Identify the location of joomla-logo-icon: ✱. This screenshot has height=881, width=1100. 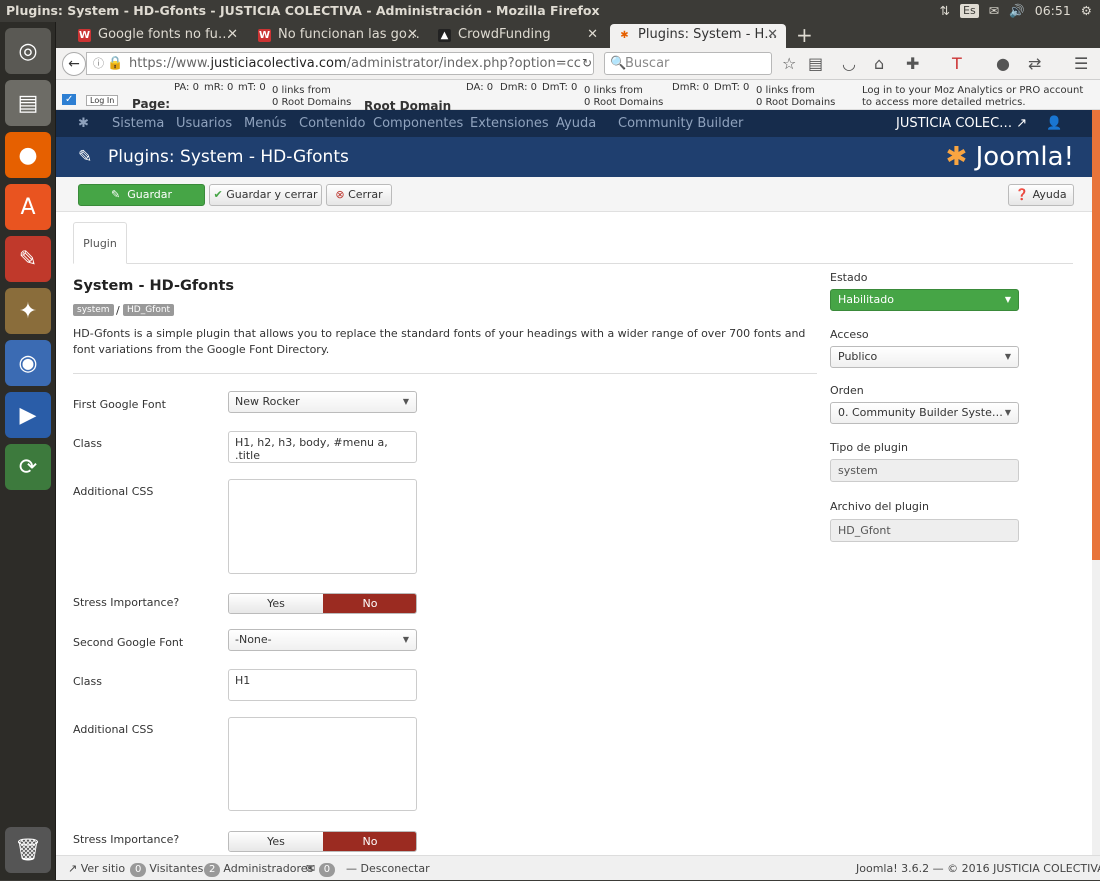
(83, 123).